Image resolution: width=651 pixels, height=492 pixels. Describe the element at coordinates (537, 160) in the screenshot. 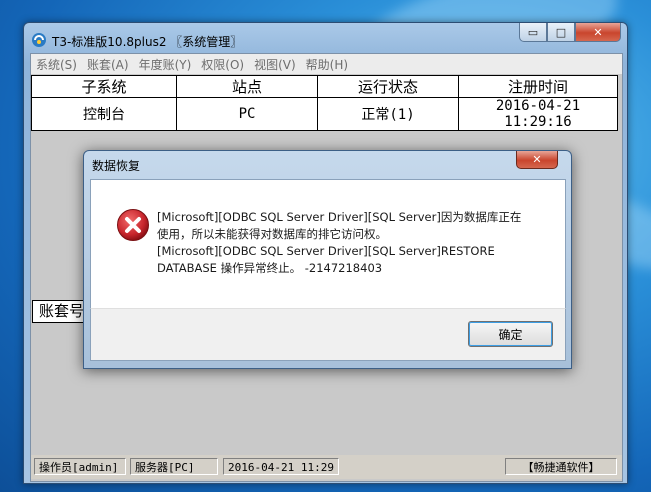

I see `dialog-close-button: ✕` at that location.